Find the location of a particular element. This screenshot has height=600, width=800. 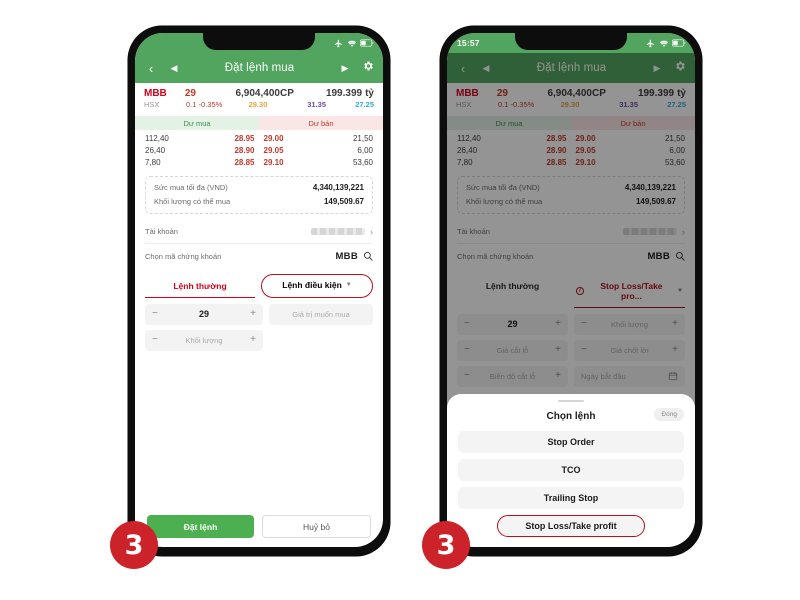

price-plus-button: + is located at coordinates (253, 314).